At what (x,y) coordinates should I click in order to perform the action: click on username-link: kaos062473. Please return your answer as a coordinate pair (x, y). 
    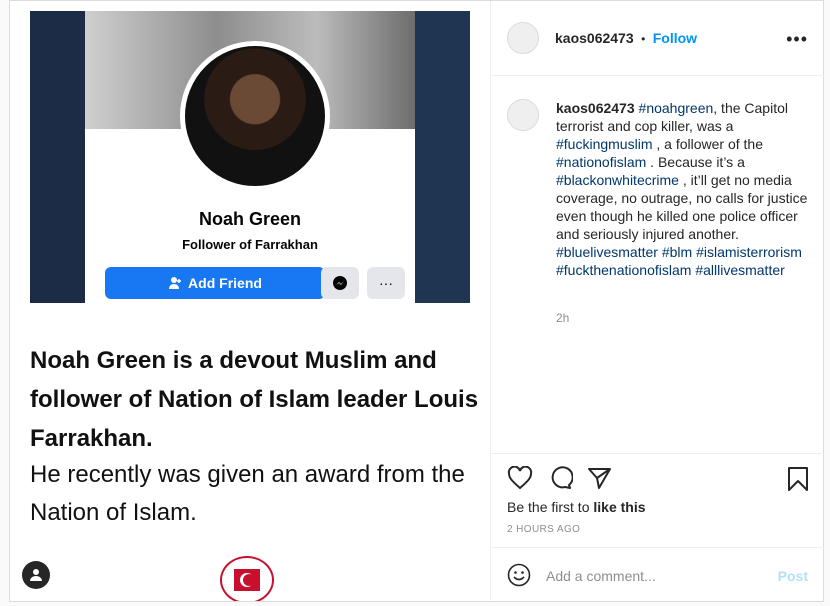
    Looking at the image, I should click on (594, 38).